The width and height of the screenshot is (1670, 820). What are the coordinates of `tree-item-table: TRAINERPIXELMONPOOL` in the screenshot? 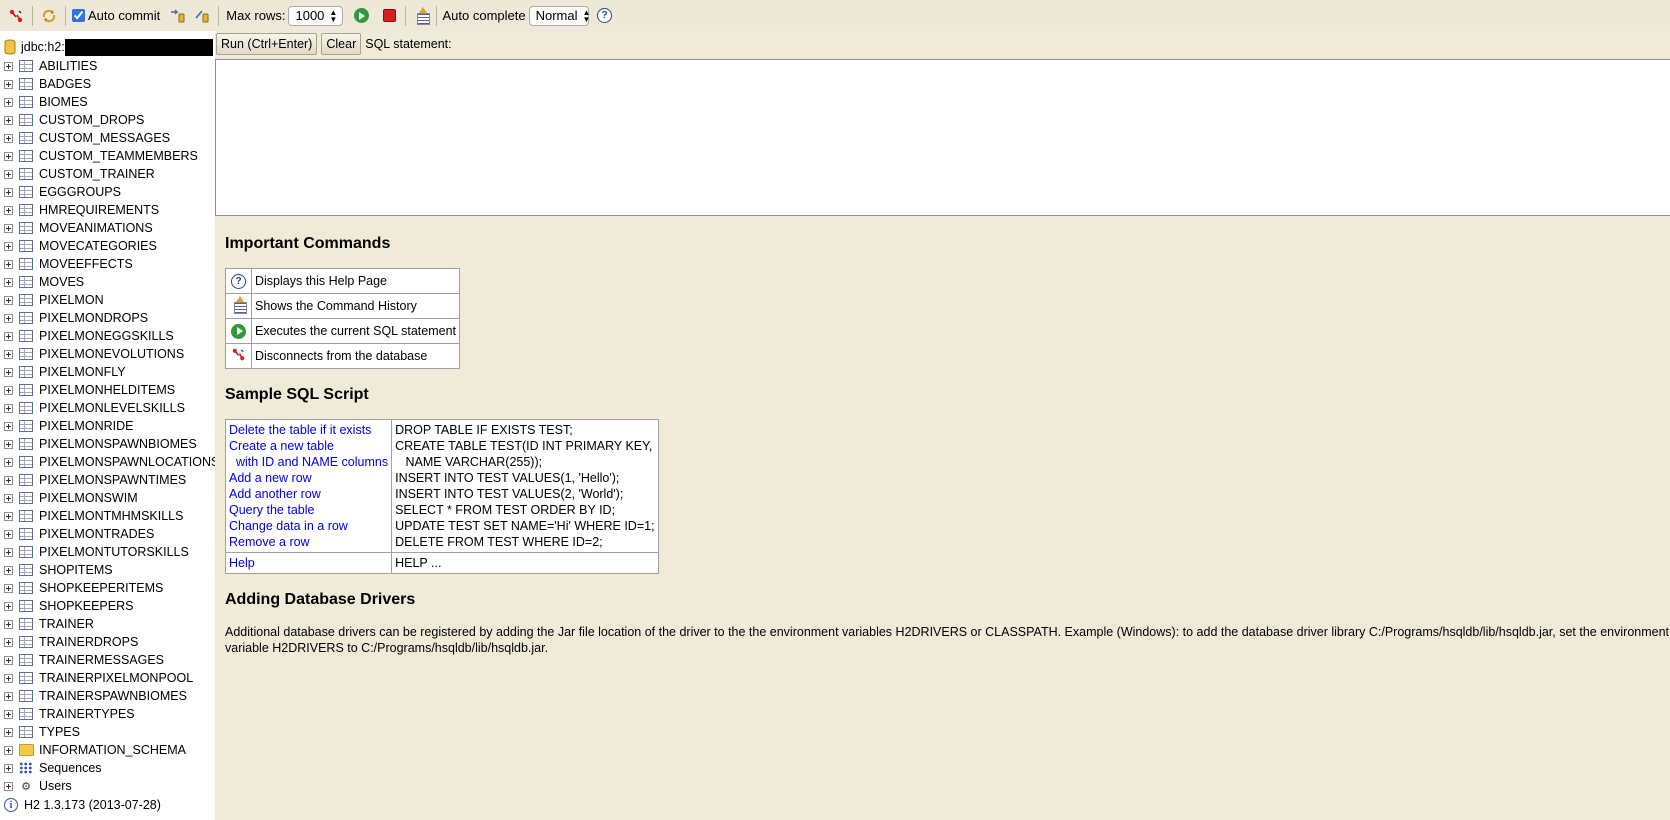 It's located at (107, 678).